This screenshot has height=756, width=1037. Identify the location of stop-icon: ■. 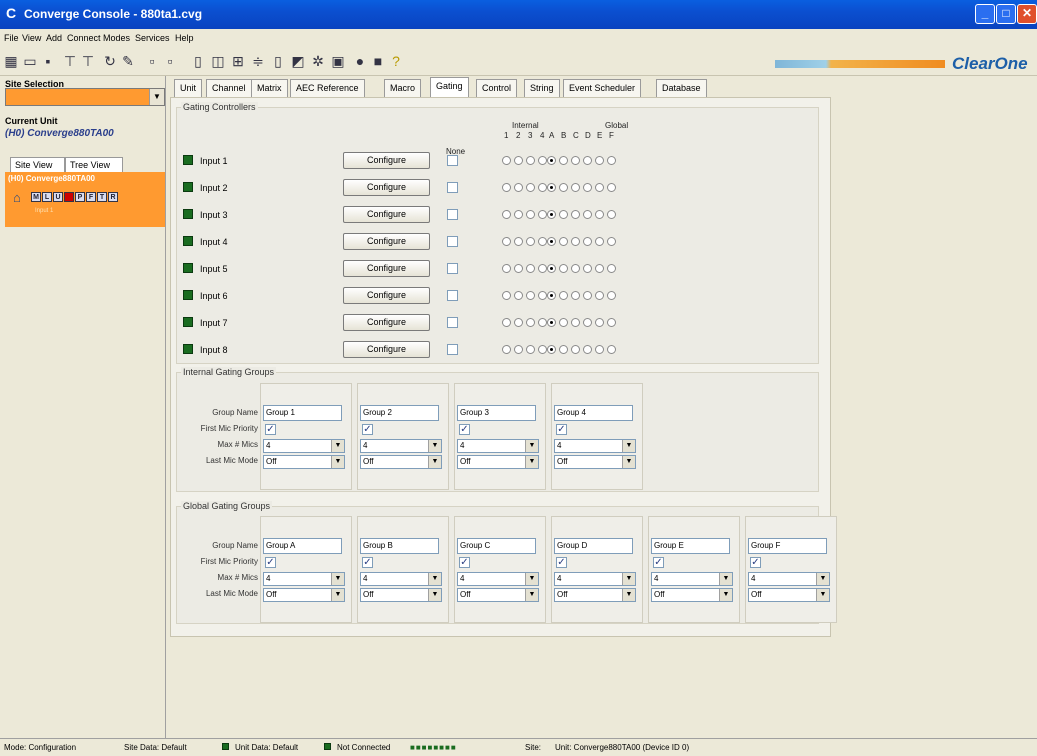
(378, 61).